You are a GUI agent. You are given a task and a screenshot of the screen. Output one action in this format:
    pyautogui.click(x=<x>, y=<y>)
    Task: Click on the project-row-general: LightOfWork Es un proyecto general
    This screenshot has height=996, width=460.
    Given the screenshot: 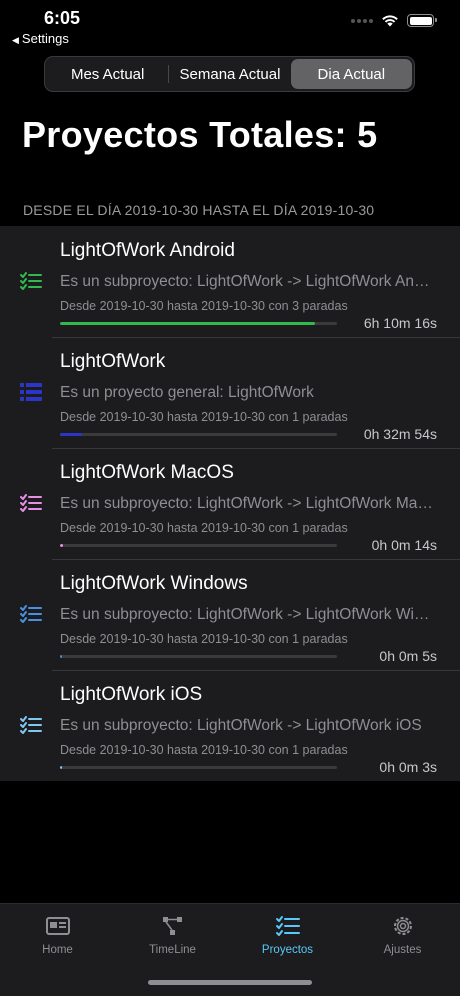 What is the action you would take?
    pyautogui.click(x=230, y=392)
    